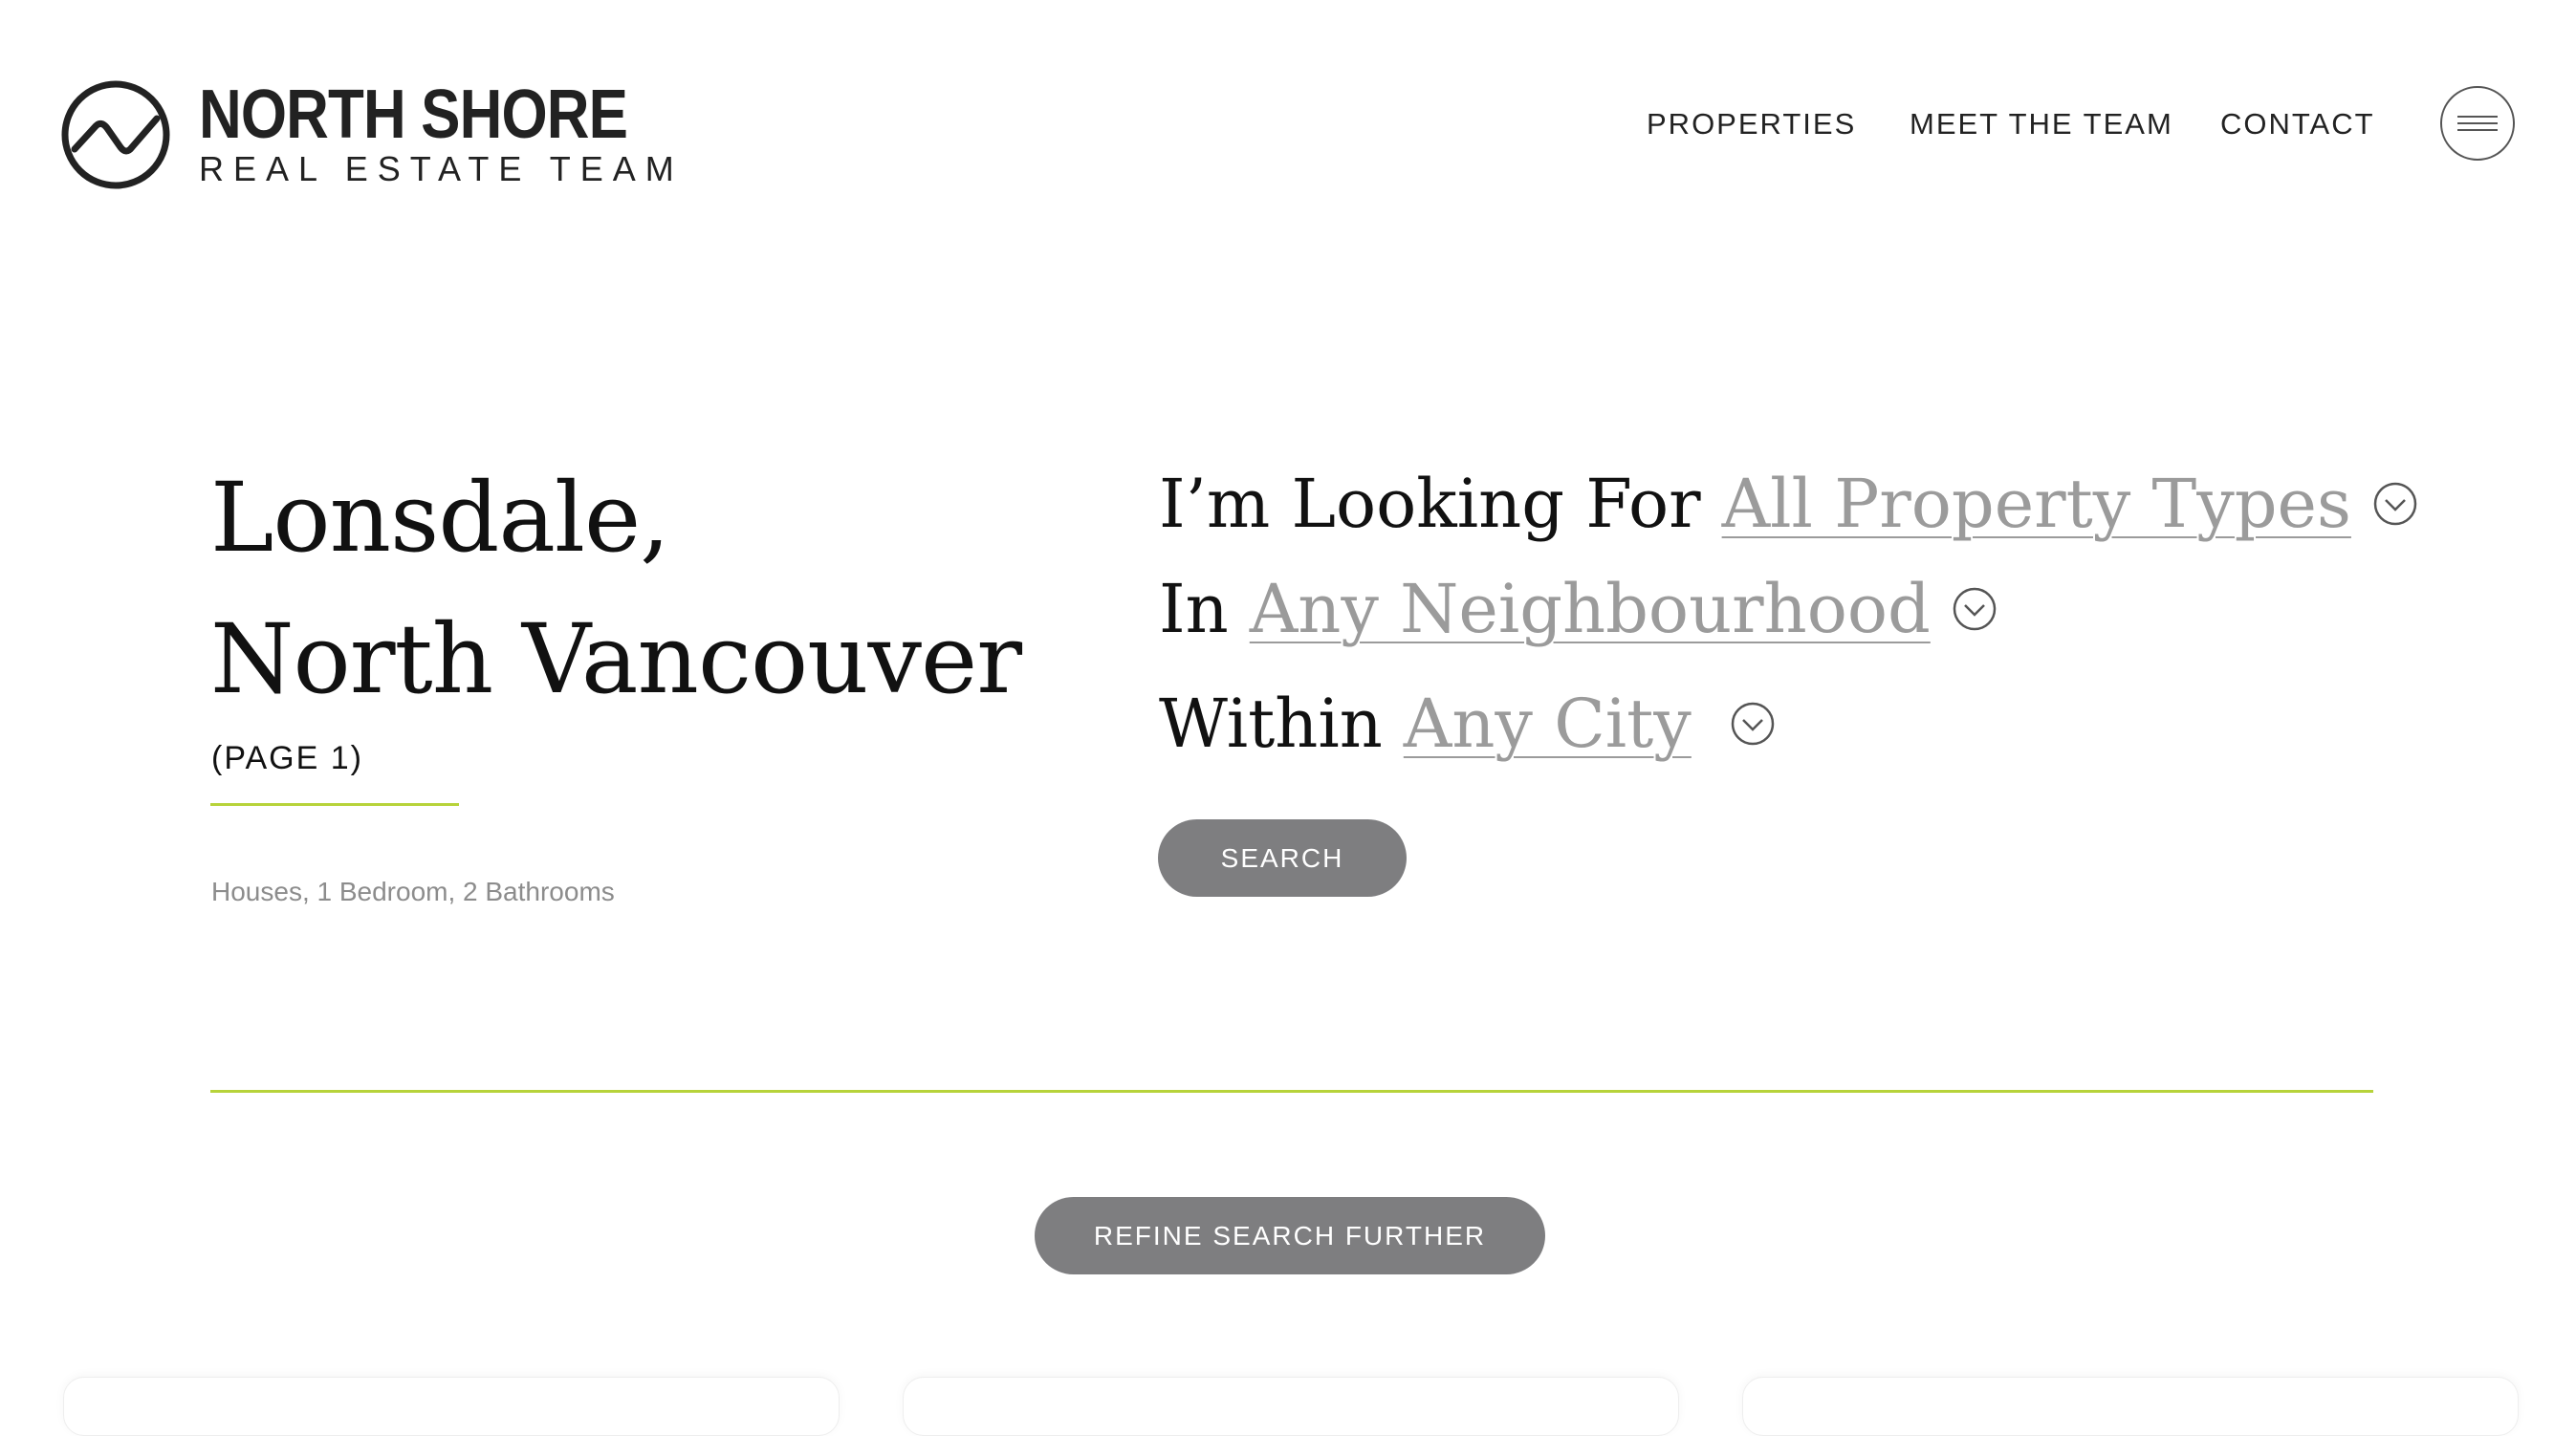  I want to click on mountain-wave-logo-icon, so click(115, 134).